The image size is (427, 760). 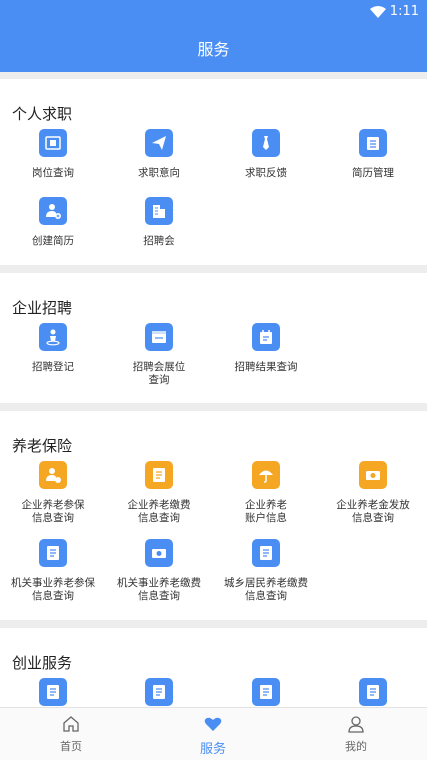 I want to click on item-resume-management: 简历管理, so click(x=373, y=154).